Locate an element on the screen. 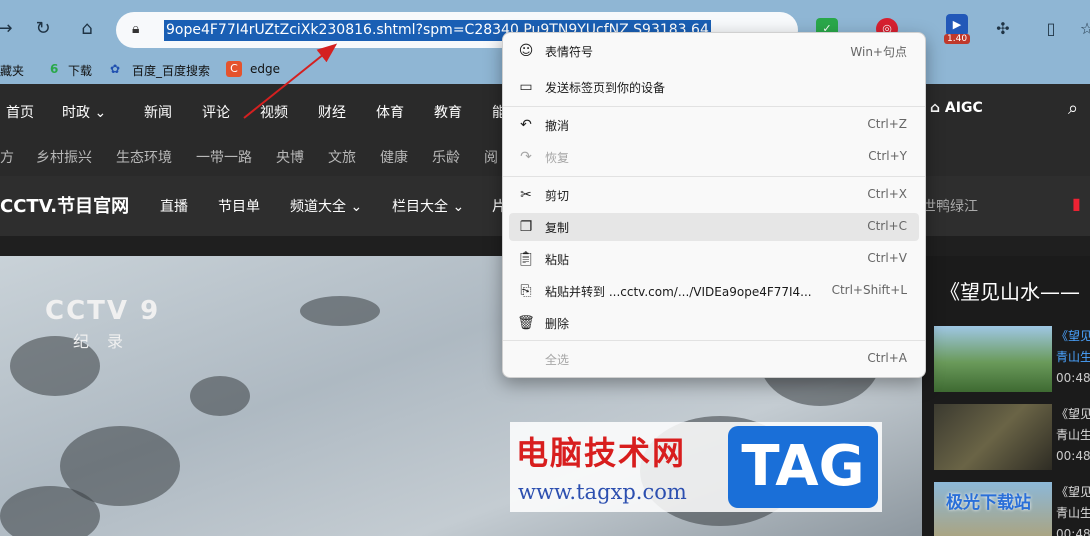  chart-icon: ▮ is located at coordinates (1076, 203).